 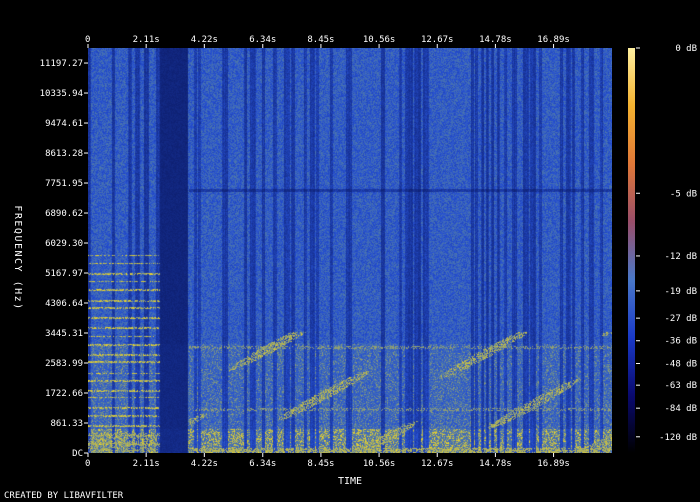 What do you see at coordinates (61, 64) in the screenshot?
I see `y-tick-label: 11197.27` at bounding box center [61, 64].